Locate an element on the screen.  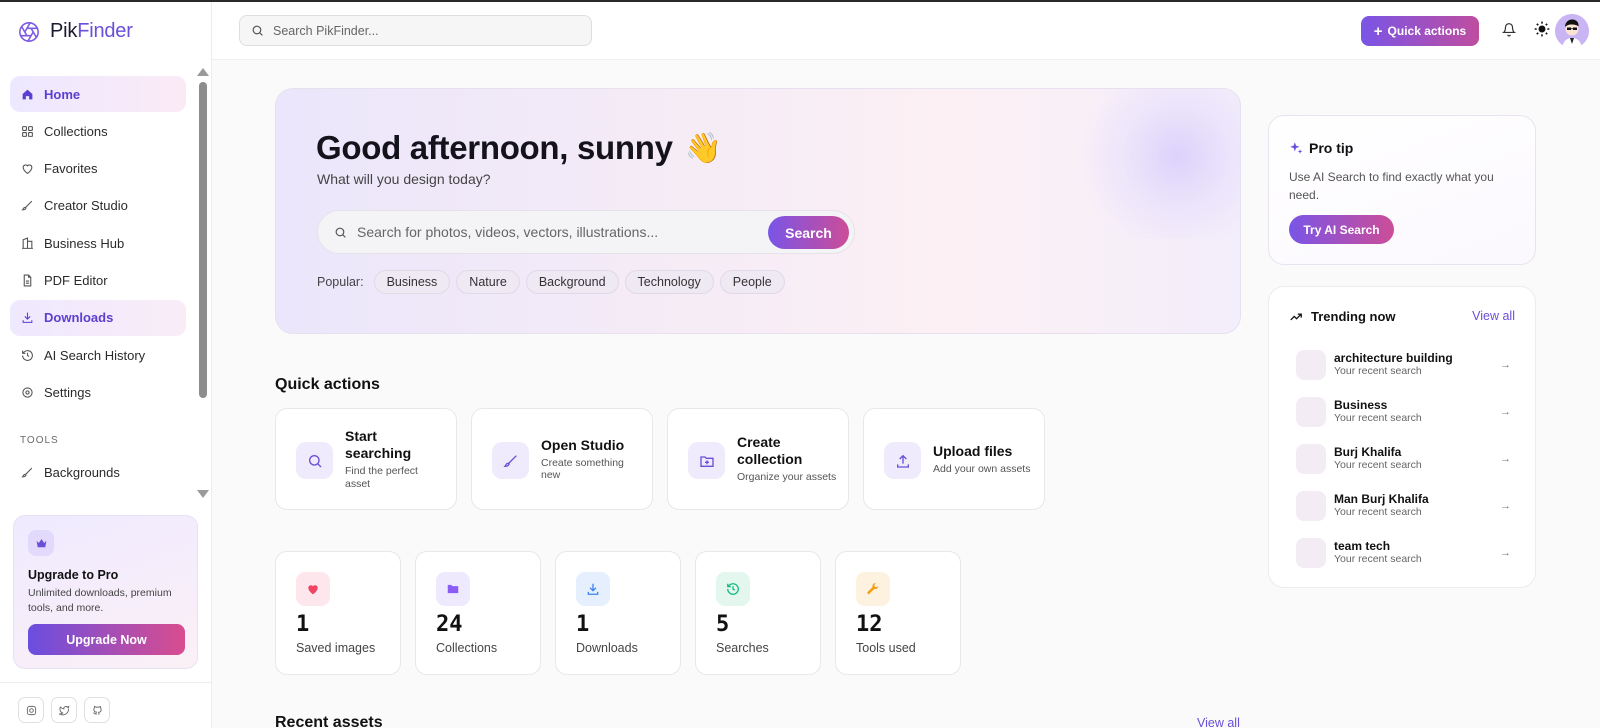
brand-name: PikFinder is located at coordinates (91, 31).